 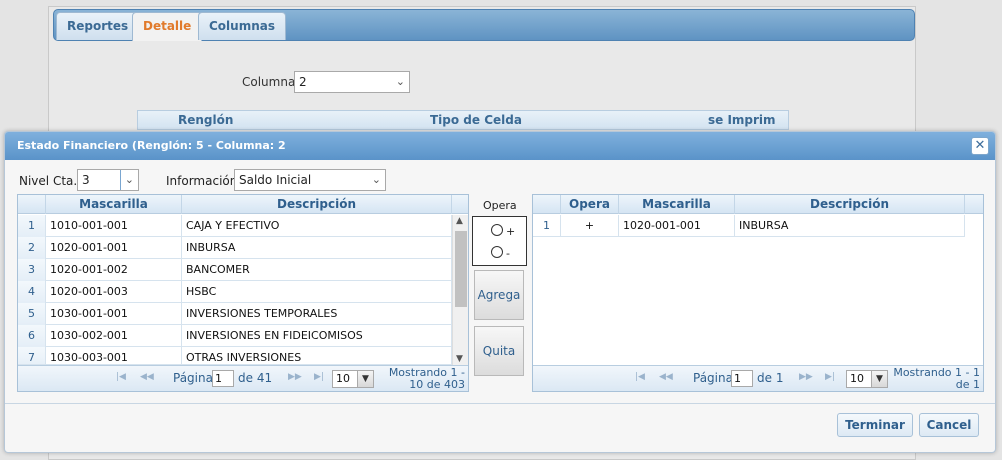 I want to click on informacion-value: Saldo Inicial, so click(x=275, y=180).